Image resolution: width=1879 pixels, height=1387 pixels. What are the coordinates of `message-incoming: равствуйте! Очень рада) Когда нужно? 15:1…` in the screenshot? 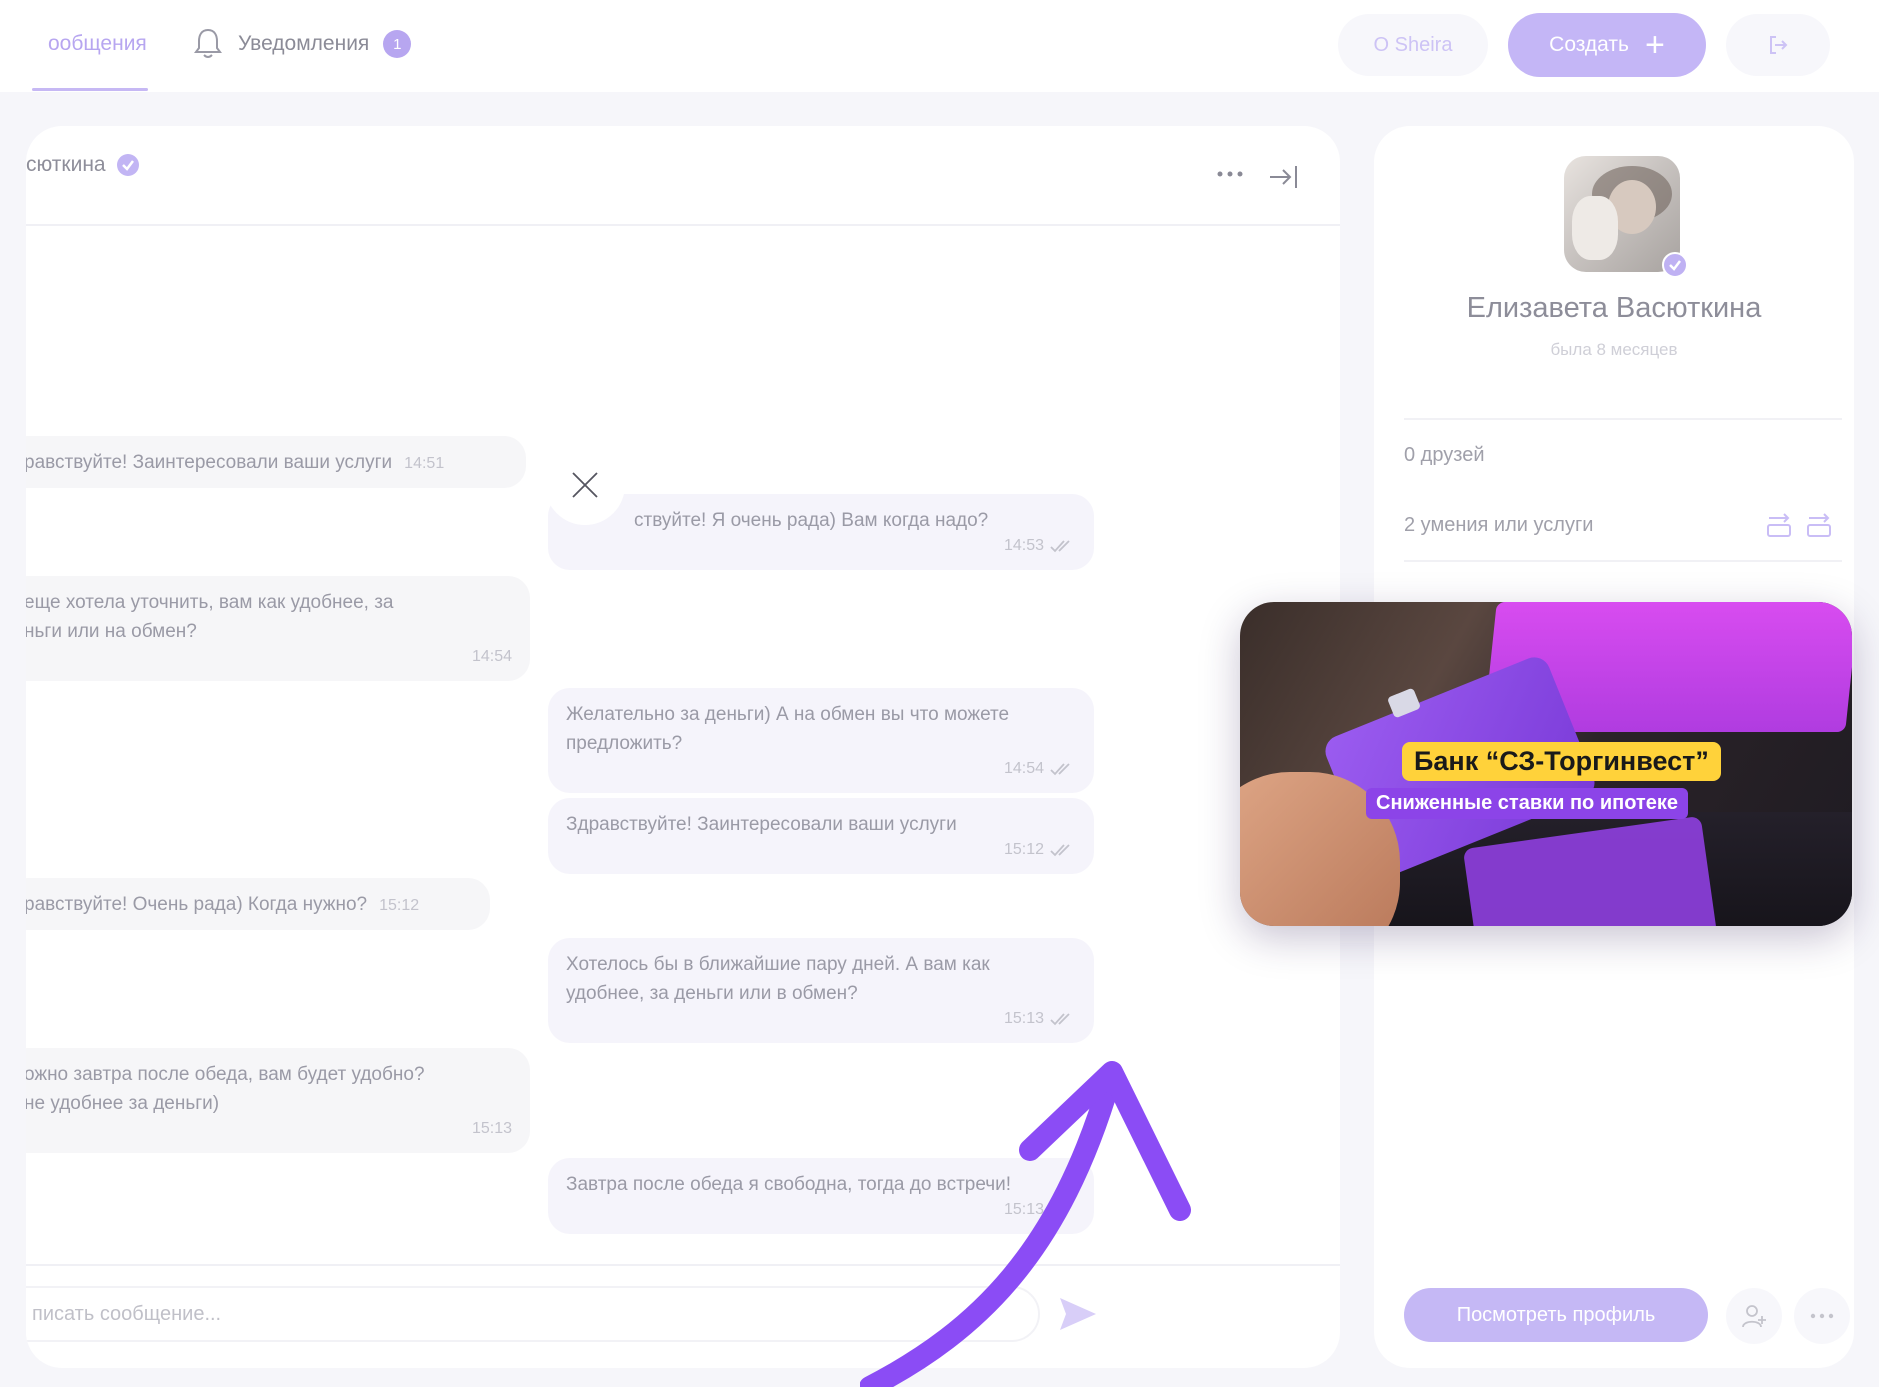 It's located at (258, 904).